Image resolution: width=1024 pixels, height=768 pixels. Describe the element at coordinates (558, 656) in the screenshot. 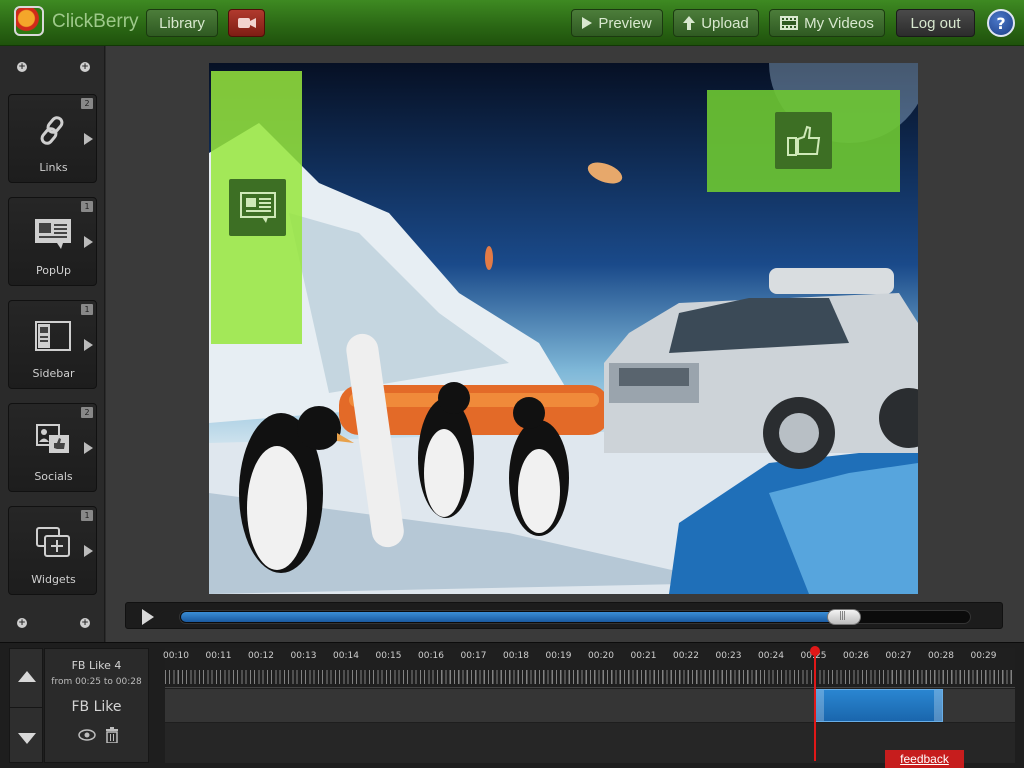

I see `ruler-tick-label: 00:19` at that location.